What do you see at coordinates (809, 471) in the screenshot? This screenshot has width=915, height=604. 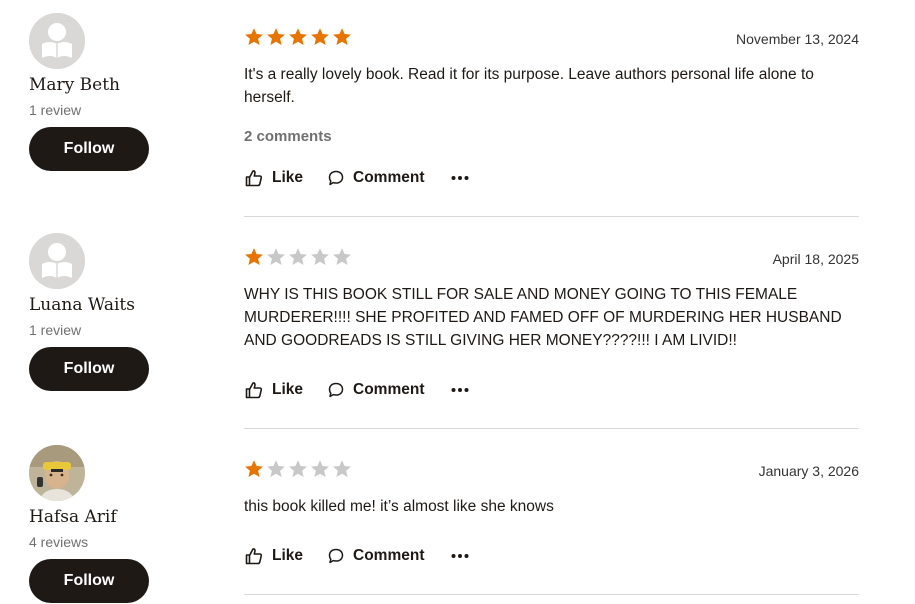 I see `review-date: January 3, 2026` at bounding box center [809, 471].